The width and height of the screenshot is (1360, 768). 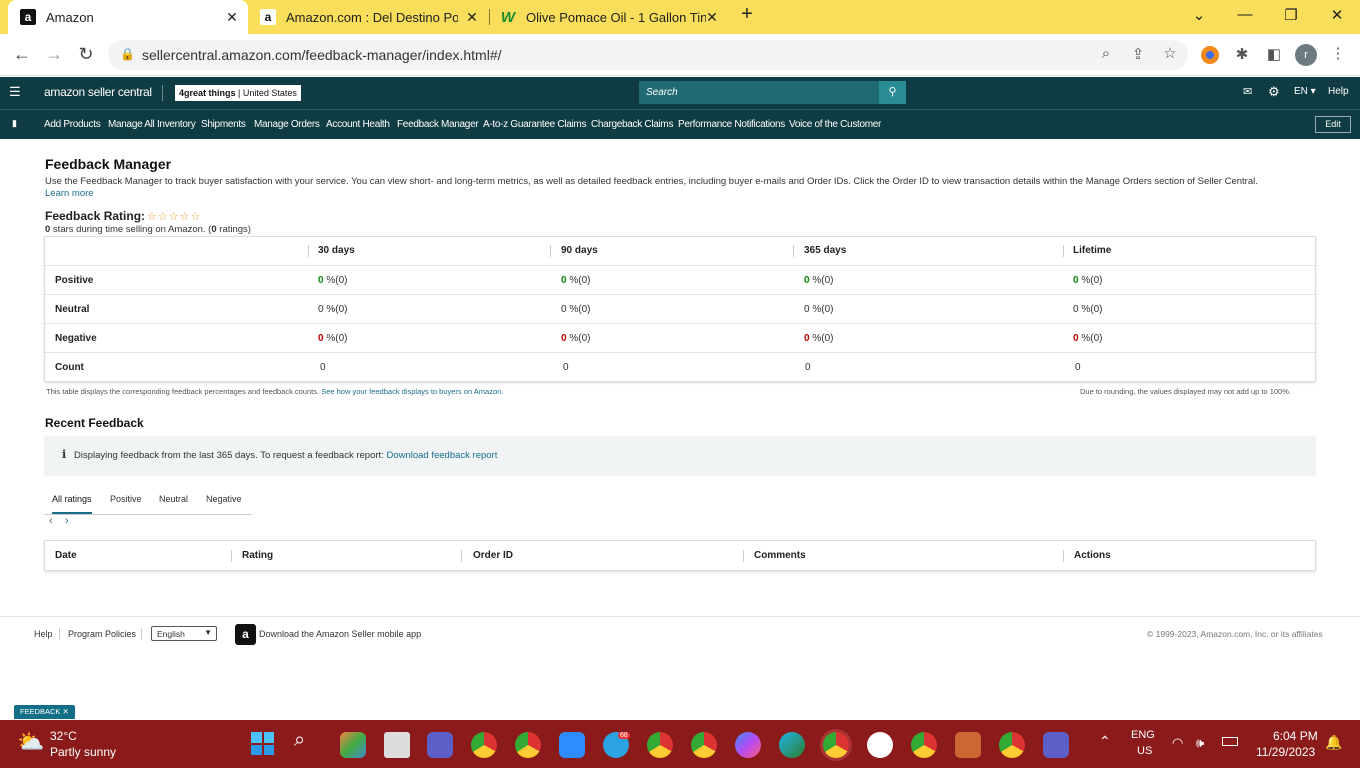 What do you see at coordinates (1144, 751) in the screenshot?
I see `input-region: US` at bounding box center [1144, 751].